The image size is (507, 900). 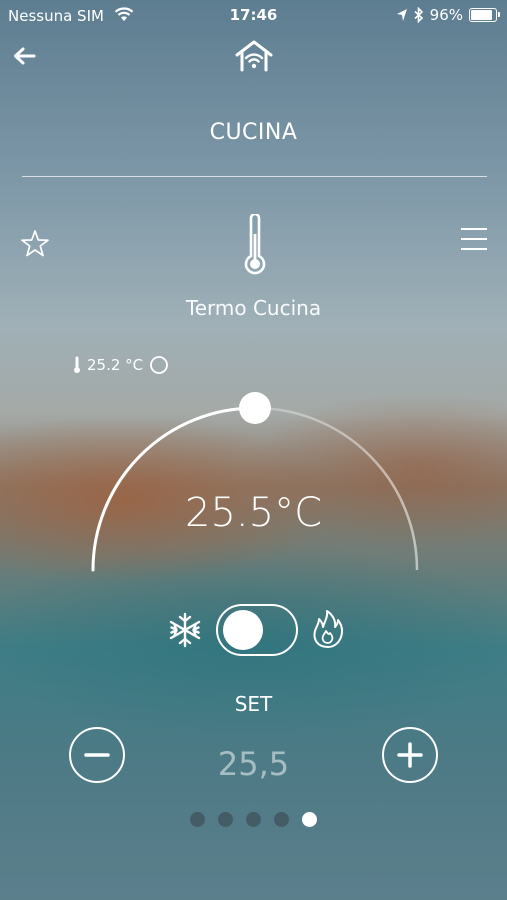 What do you see at coordinates (77, 365) in the screenshot?
I see `small-thermometer-icon` at bounding box center [77, 365].